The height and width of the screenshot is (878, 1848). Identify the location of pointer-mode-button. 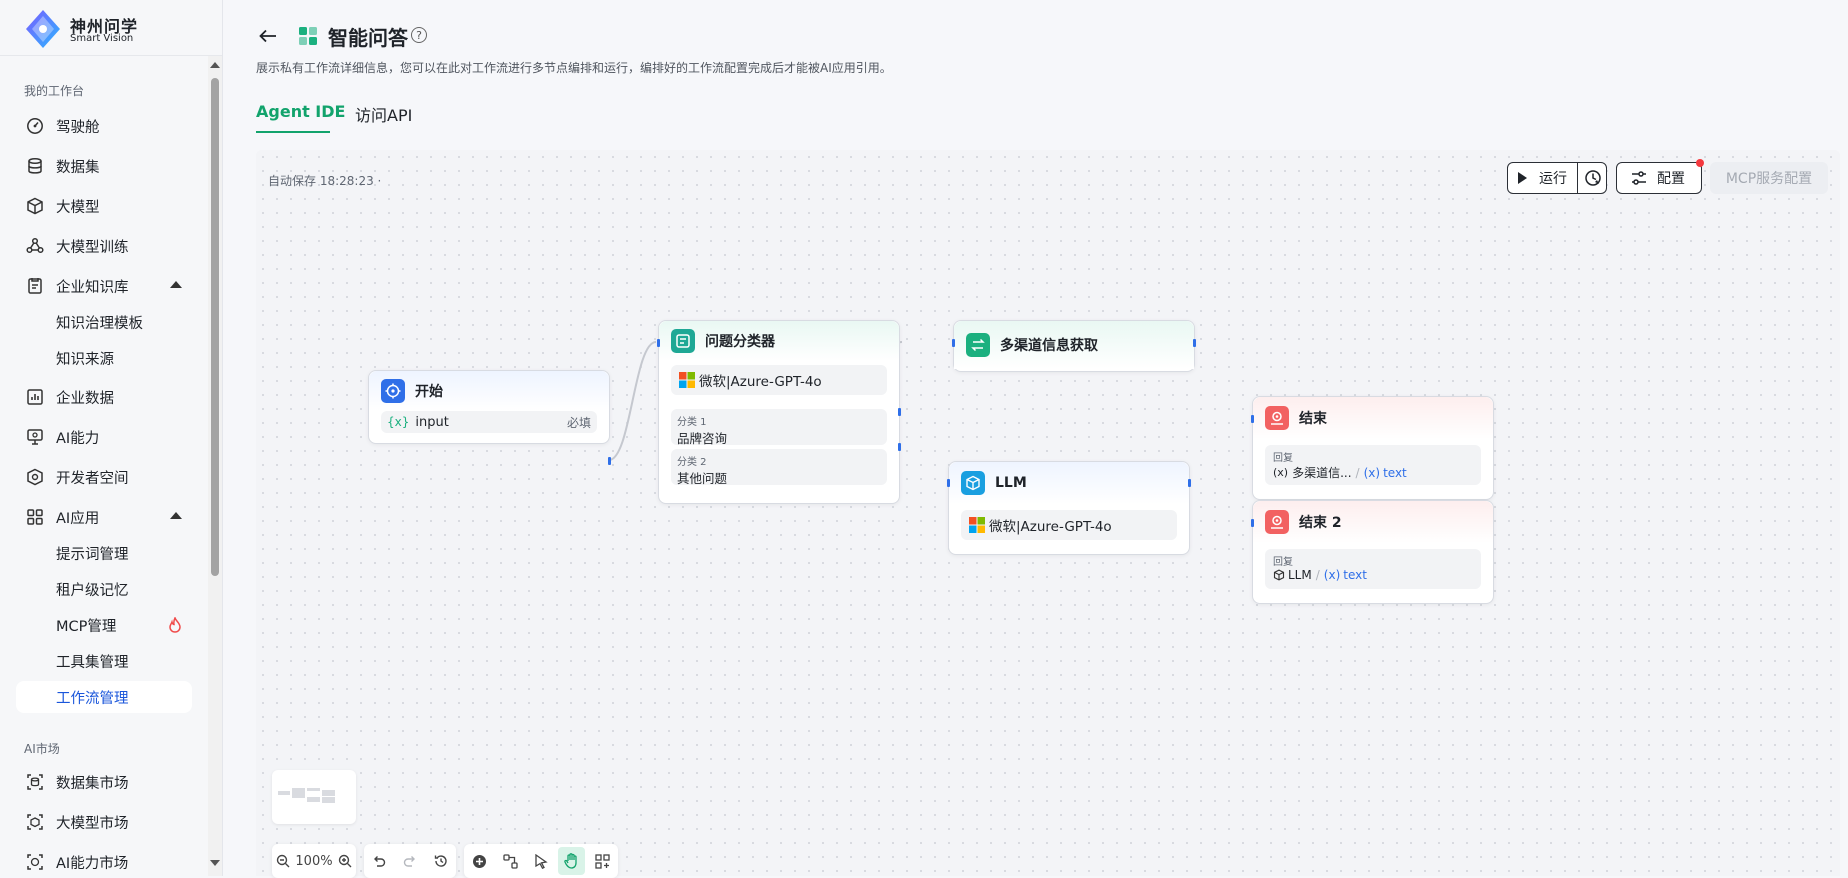
(541, 861).